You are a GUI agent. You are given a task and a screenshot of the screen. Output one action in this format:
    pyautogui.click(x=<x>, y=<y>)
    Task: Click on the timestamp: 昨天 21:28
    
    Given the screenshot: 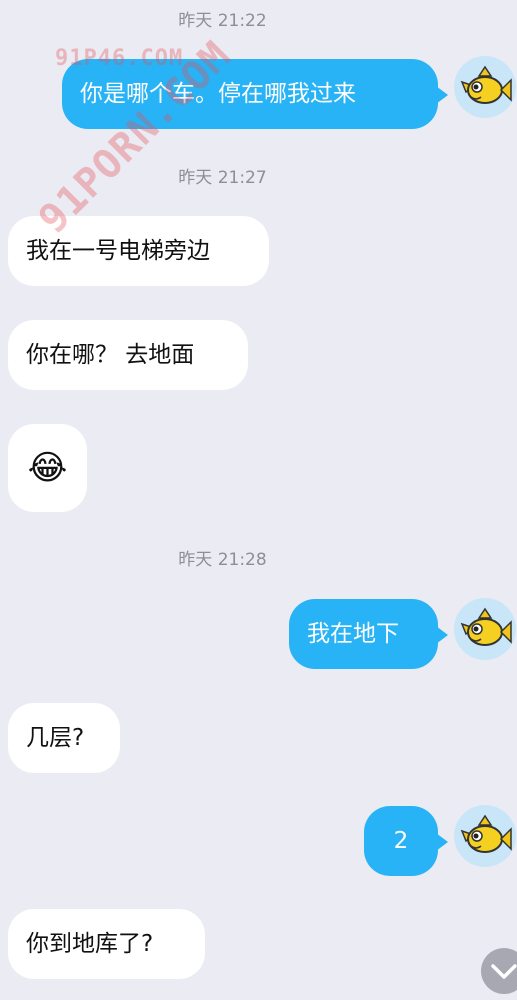 What is the action you would take?
    pyautogui.click(x=222, y=560)
    